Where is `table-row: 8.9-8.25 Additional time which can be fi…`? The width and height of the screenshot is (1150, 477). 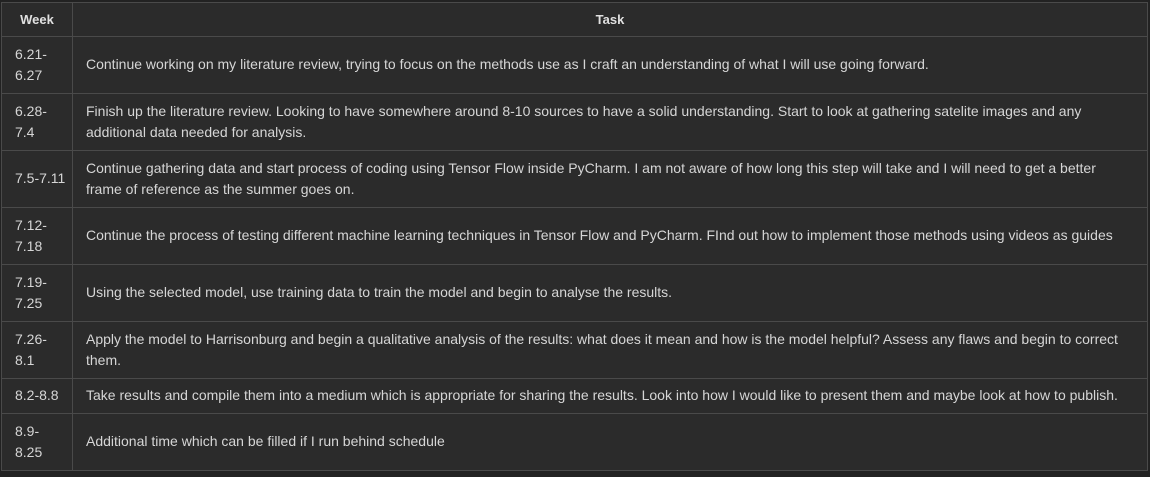
table-row: 8.9-8.25 Additional time which can be fi… is located at coordinates (574, 442).